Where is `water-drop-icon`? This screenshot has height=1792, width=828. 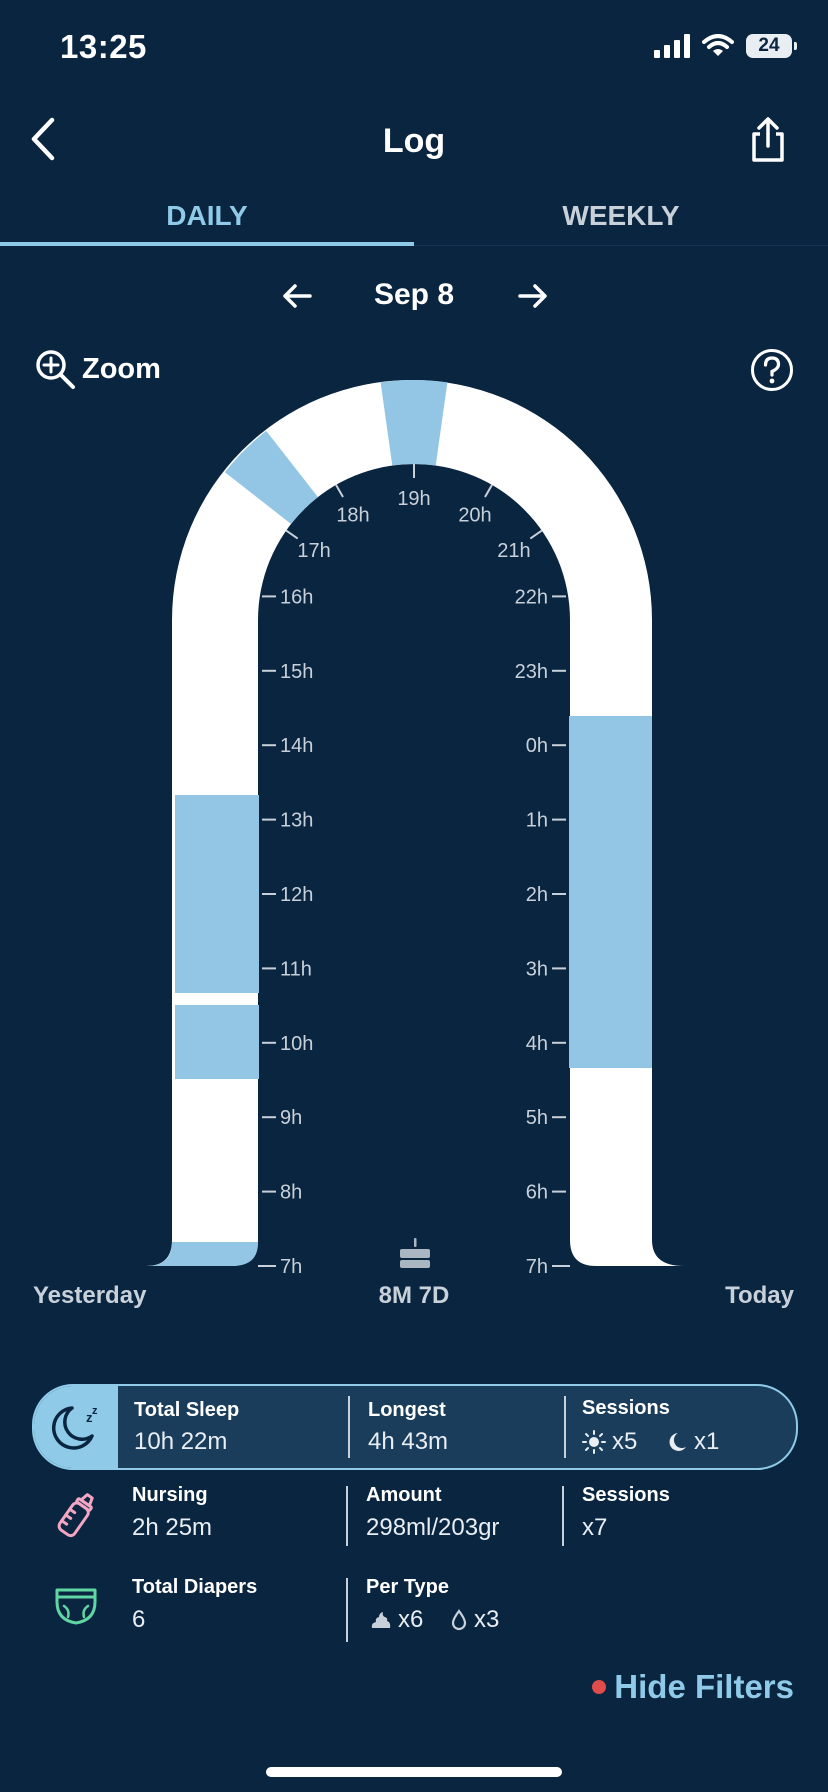 water-drop-icon is located at coordinates (459, 1620).